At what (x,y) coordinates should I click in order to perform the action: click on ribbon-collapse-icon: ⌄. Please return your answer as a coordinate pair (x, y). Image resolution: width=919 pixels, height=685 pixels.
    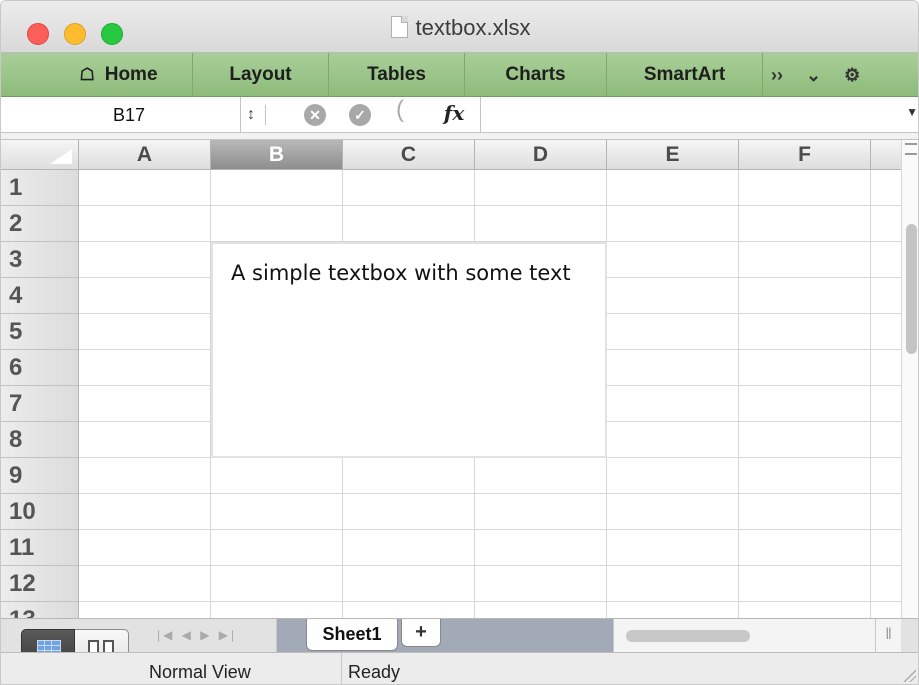
    Looking at the image, I should click on (813, 75).